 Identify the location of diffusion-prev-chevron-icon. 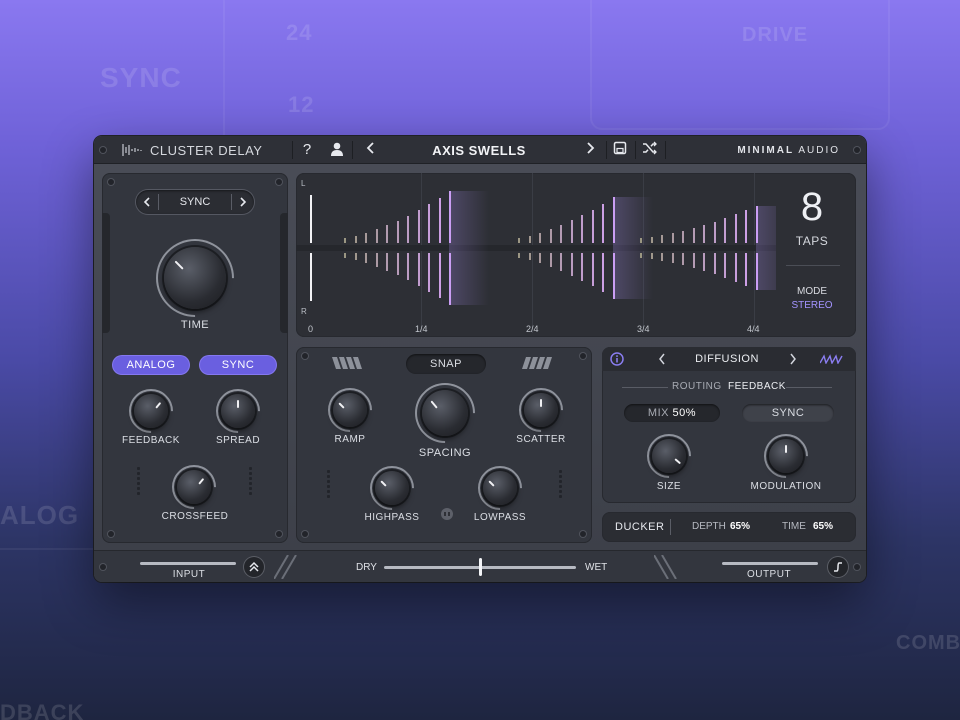
(662, 361).